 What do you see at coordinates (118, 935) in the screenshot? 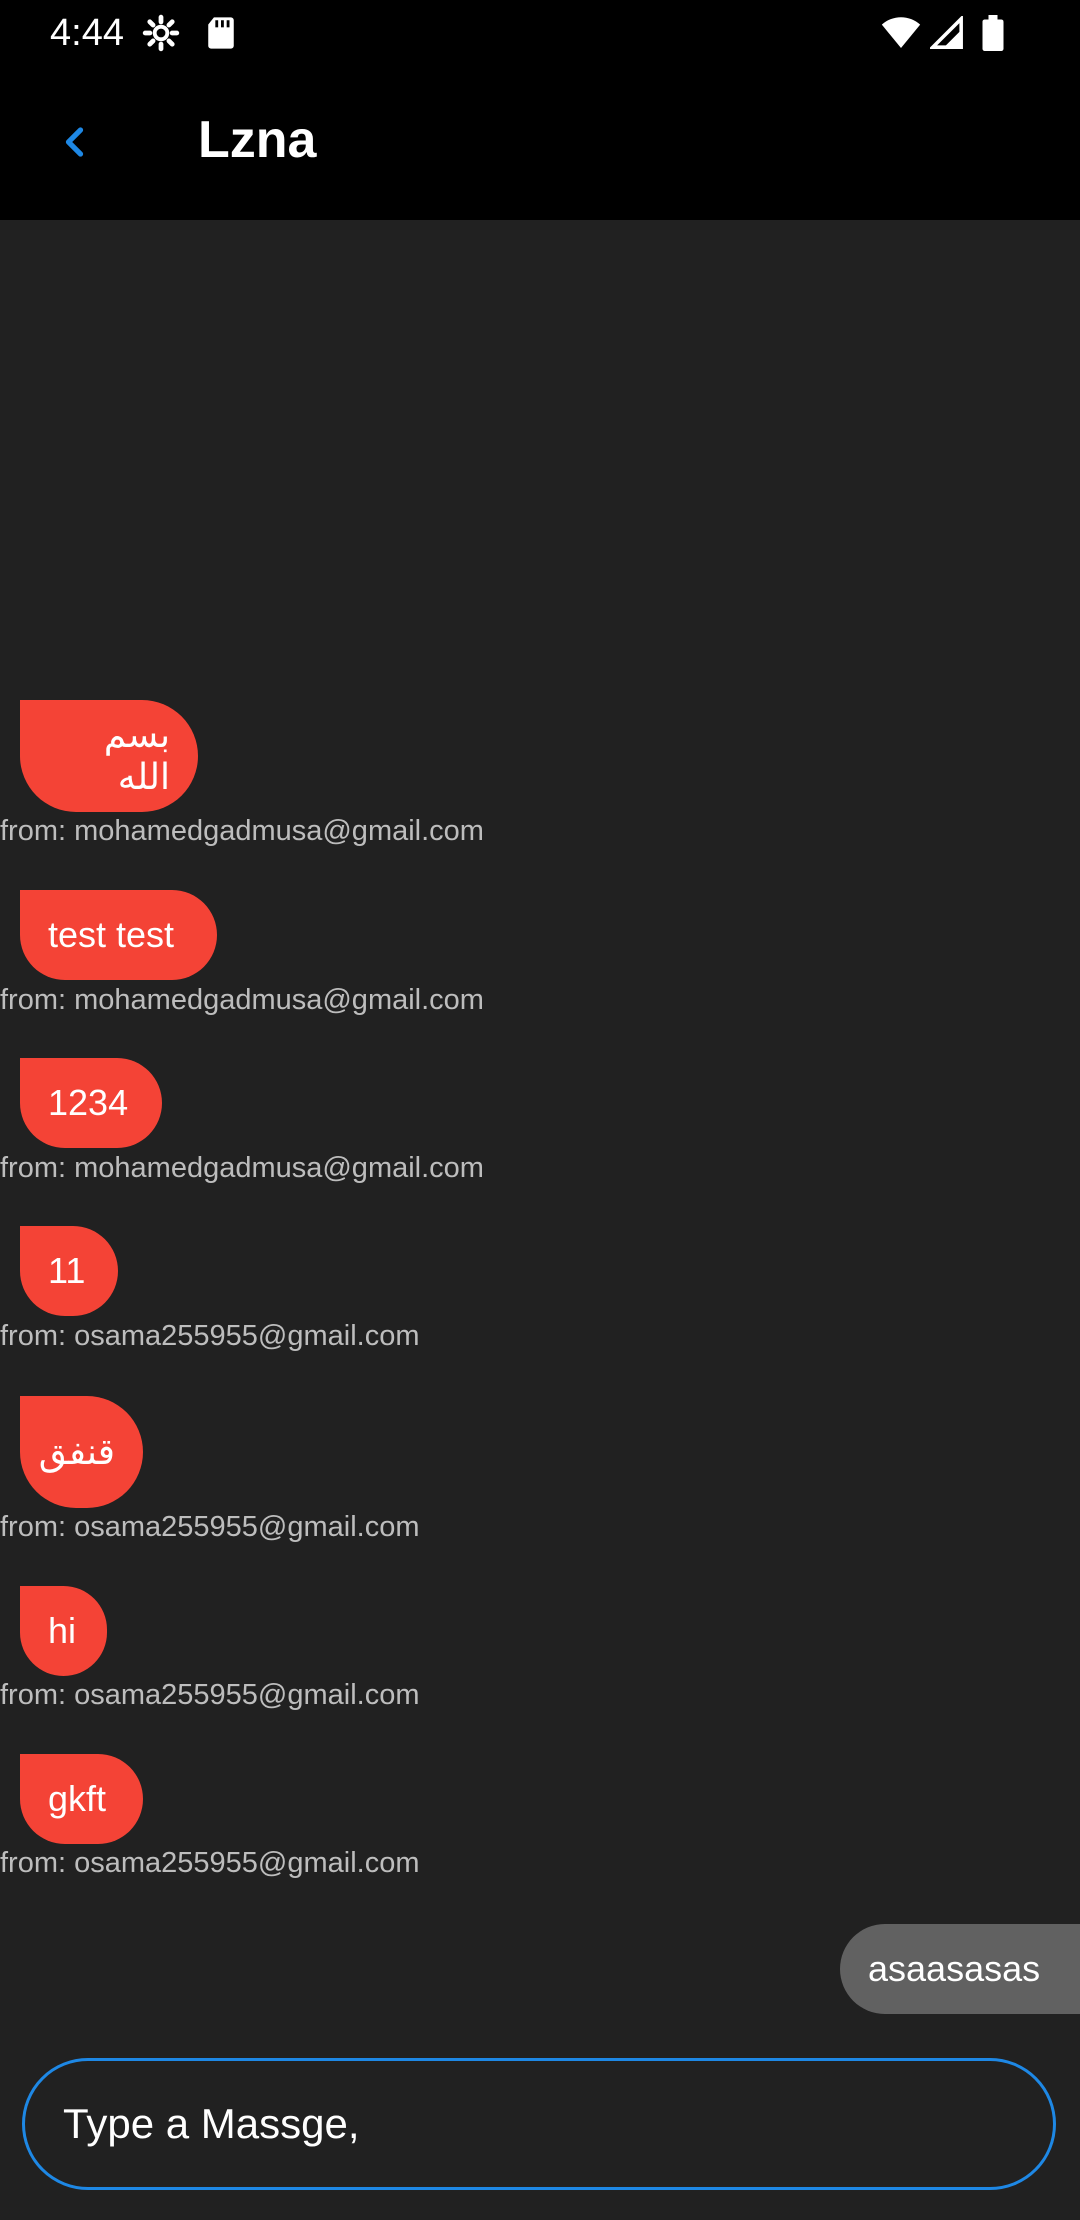
I see `message-bubble: test test` at bounding box center [118, 935].